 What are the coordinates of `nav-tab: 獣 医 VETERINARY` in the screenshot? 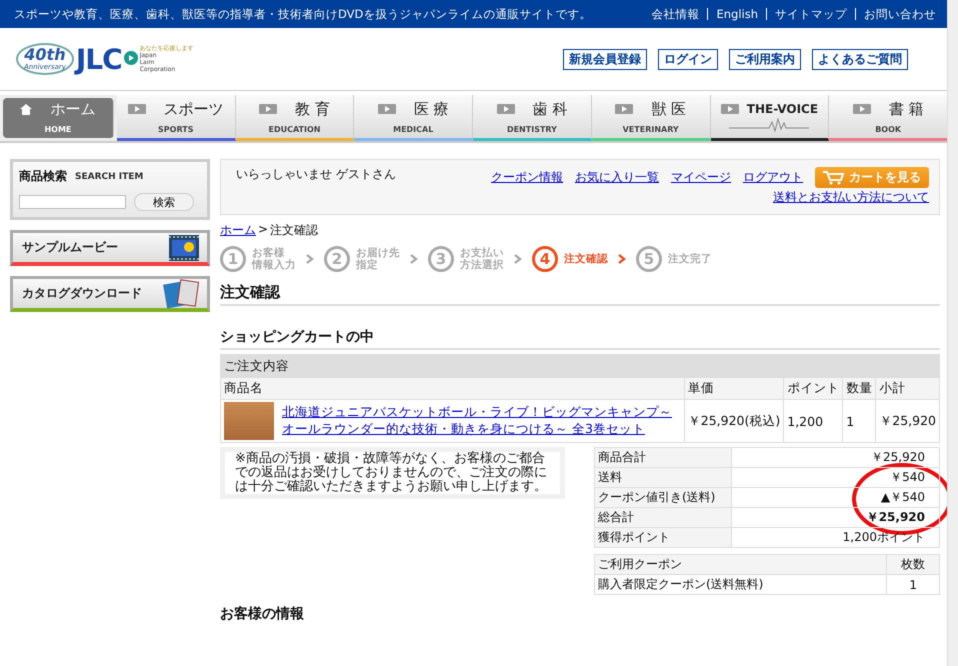 It's located at (651, 118).